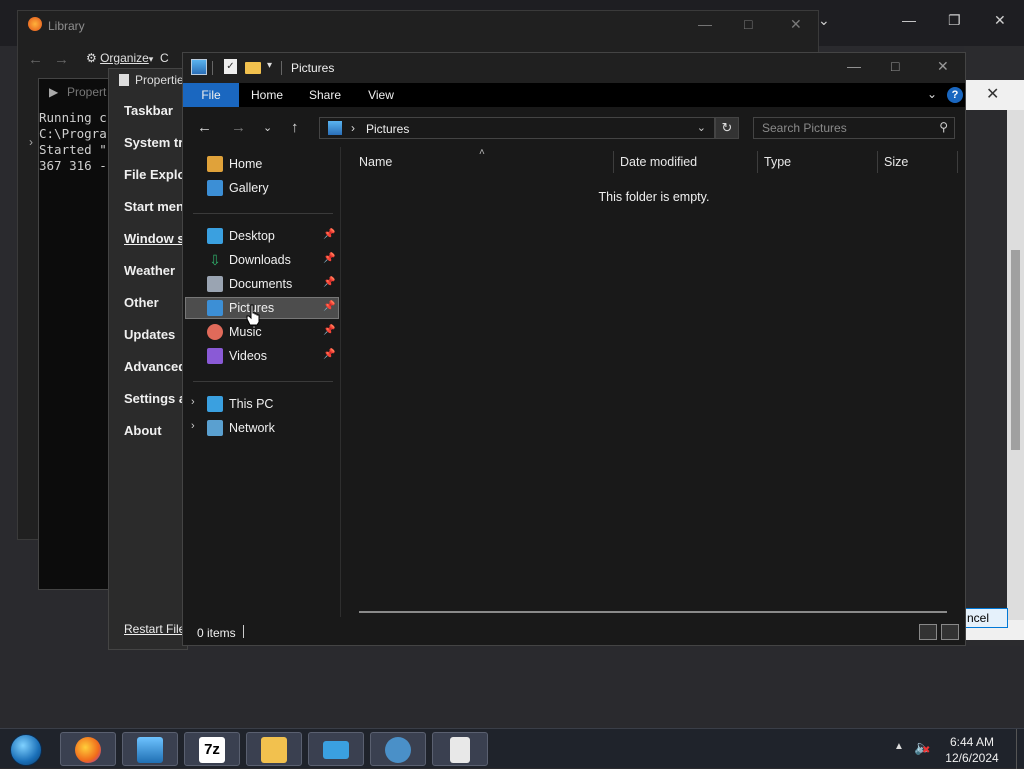 Image resolution: width=1024 pixels, height=769 pixels. I want to click on tab-view: View, so click(381, 95).